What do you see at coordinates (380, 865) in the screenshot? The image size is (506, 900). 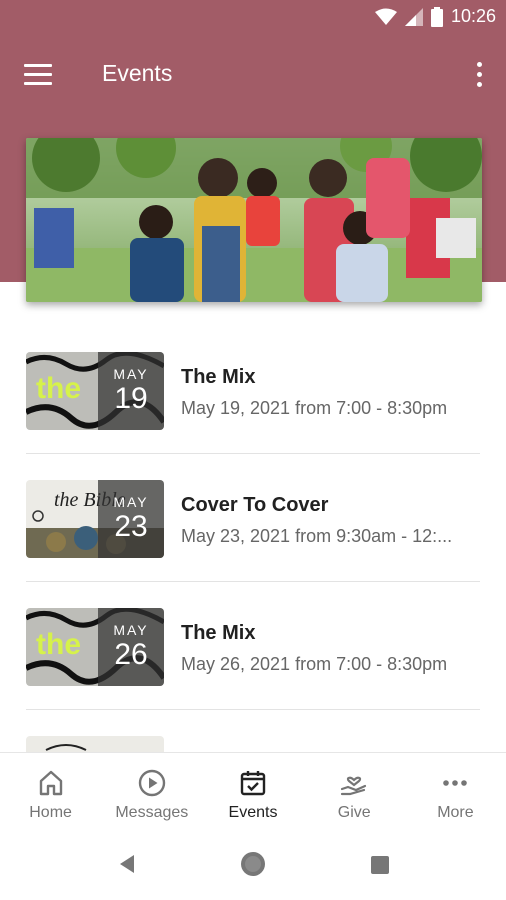 I see `recents-icon` at bounding box center [380, 865].